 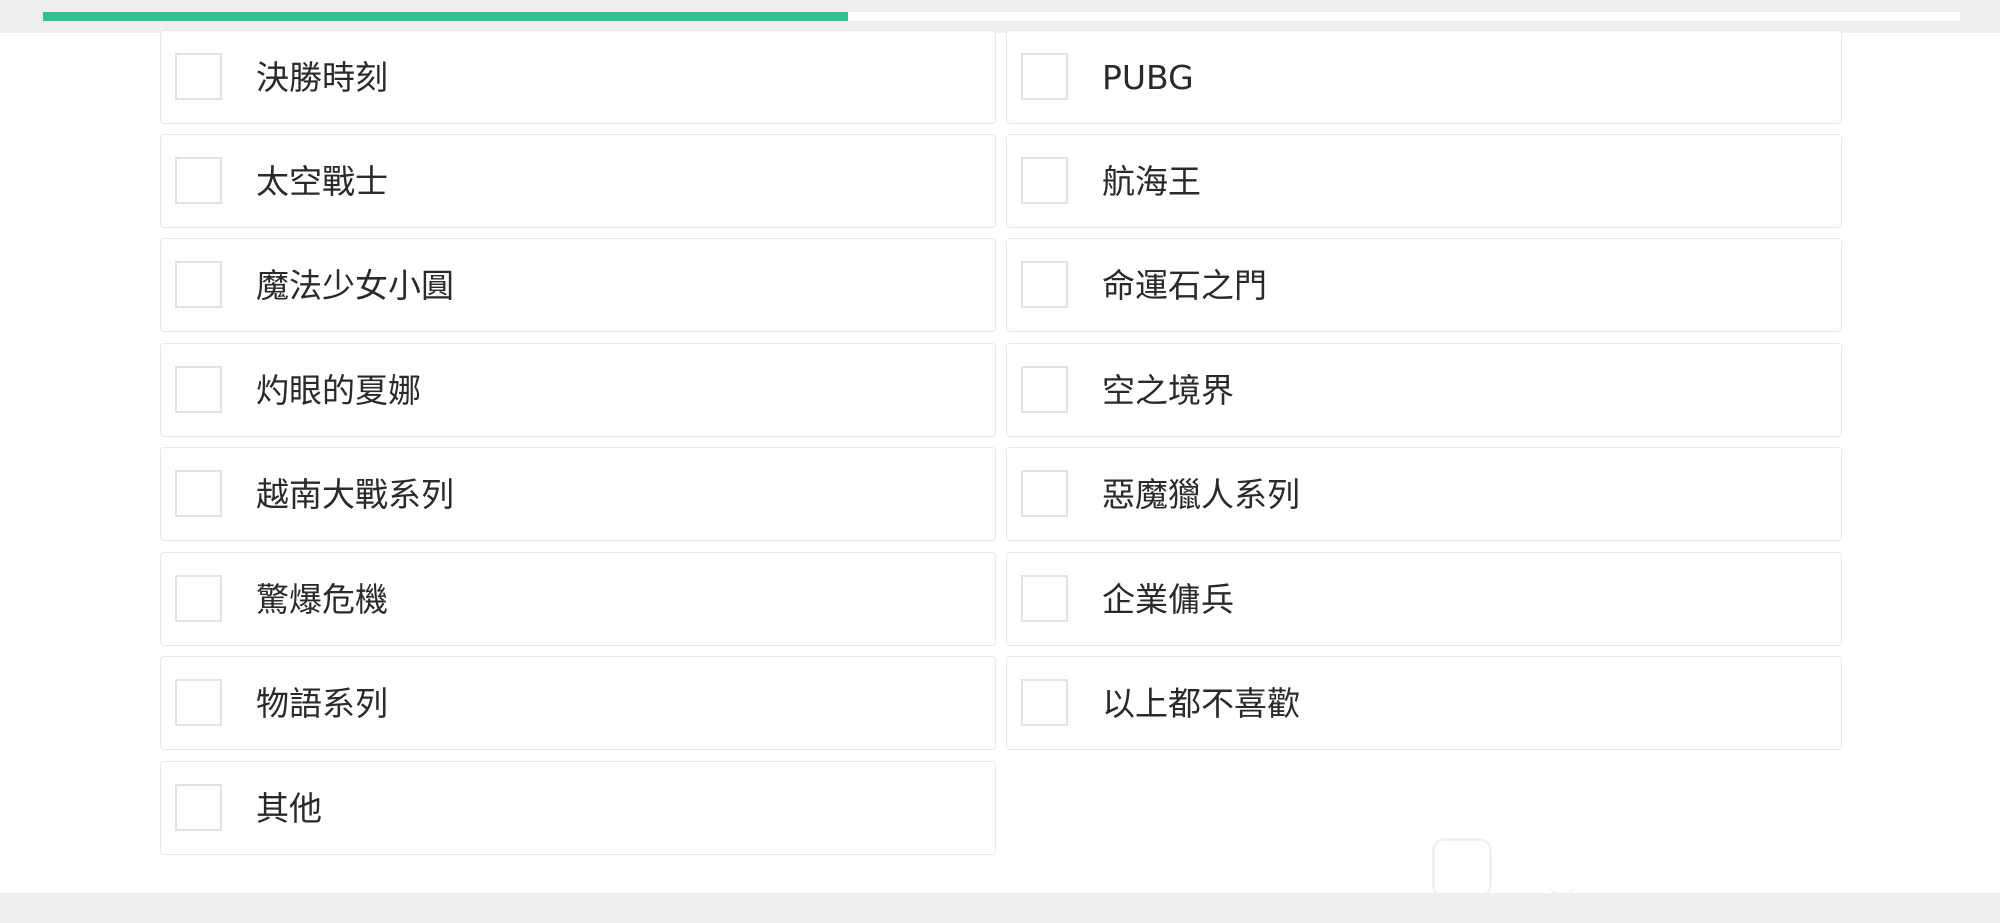 I want to click on option-label: 越南大戰系列, so click(x=355, y=494).